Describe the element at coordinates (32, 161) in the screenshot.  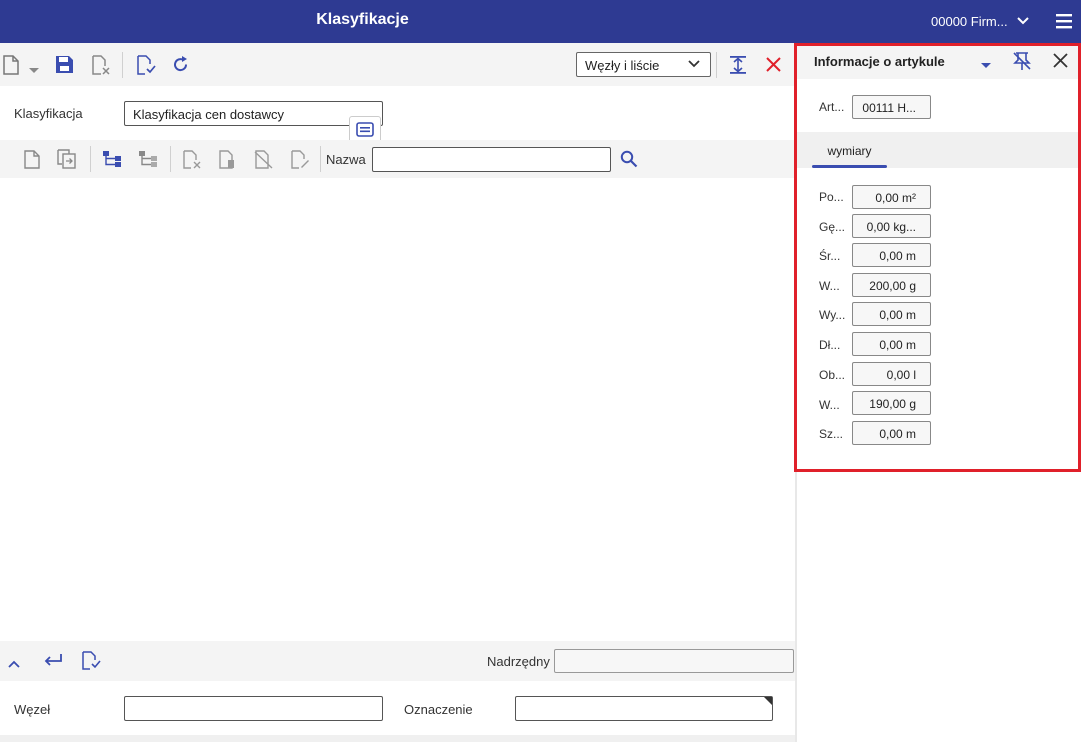
I see `new-node-icon` at that location.